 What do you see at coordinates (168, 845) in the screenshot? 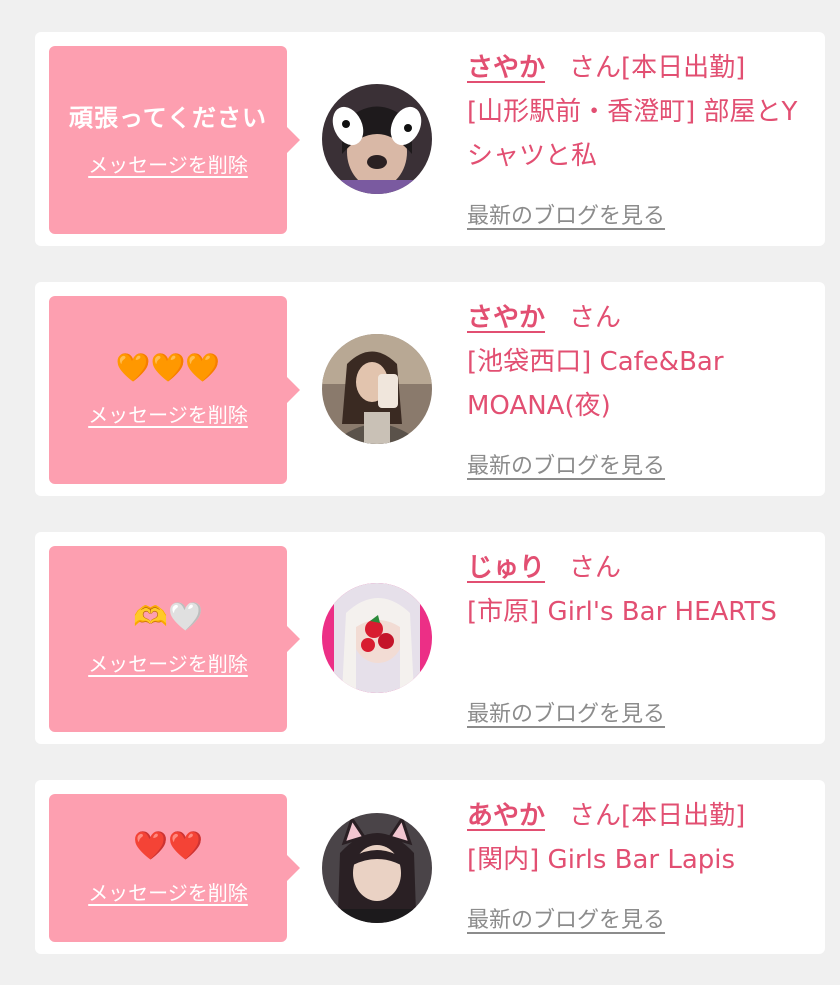
I see `message-text: ❤️❤️` at bounding box center [168, 845].